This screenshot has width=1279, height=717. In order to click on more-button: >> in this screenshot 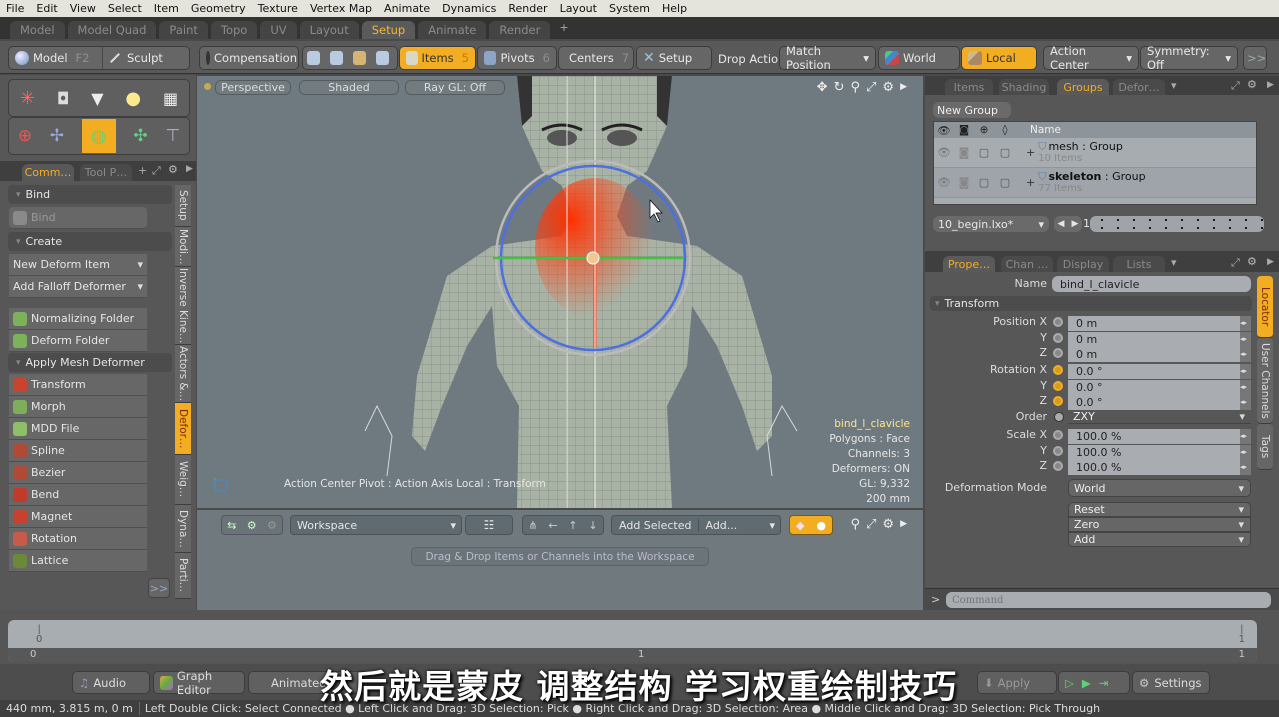, I will do `click(159, 588)`.